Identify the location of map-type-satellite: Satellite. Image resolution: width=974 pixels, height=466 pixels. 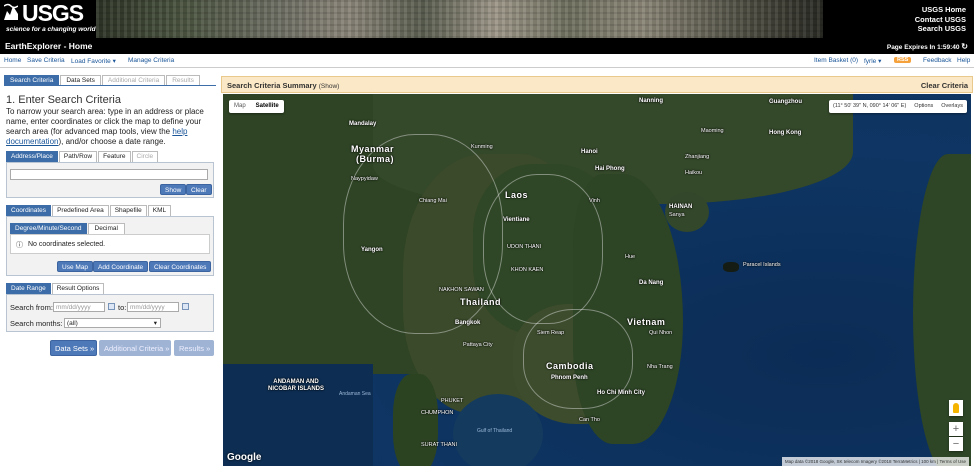
(267, 106).